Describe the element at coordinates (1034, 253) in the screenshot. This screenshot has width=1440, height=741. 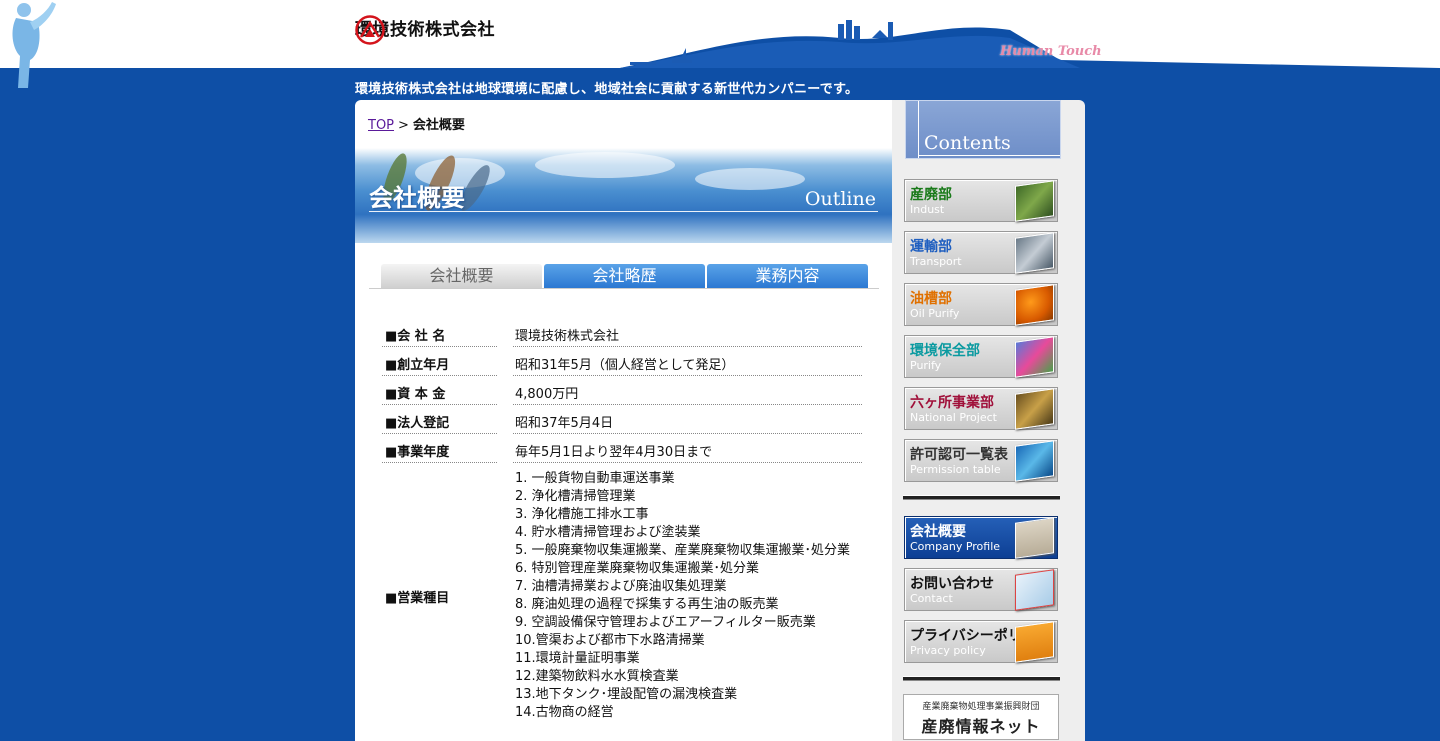
I see `road-photo-icon` at that location.